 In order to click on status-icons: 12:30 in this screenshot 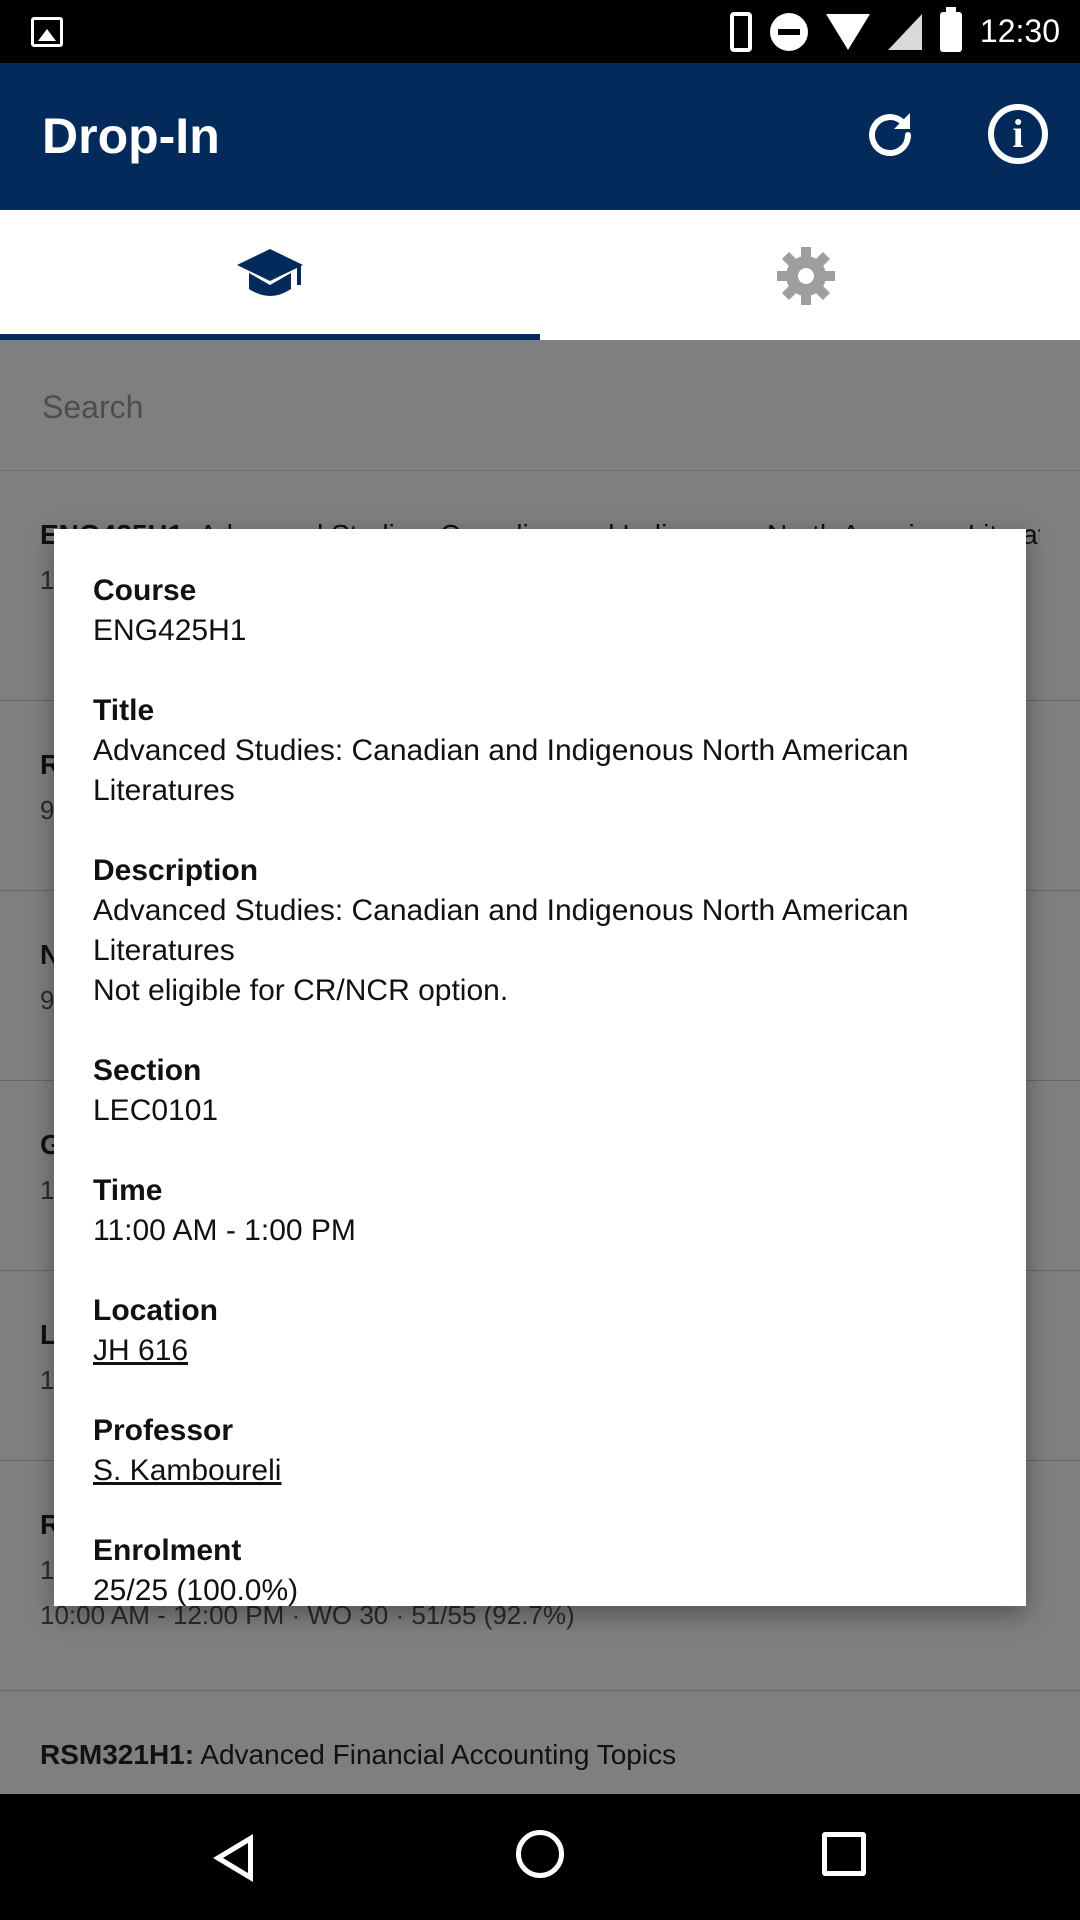, I will do `click(894, 31)`.